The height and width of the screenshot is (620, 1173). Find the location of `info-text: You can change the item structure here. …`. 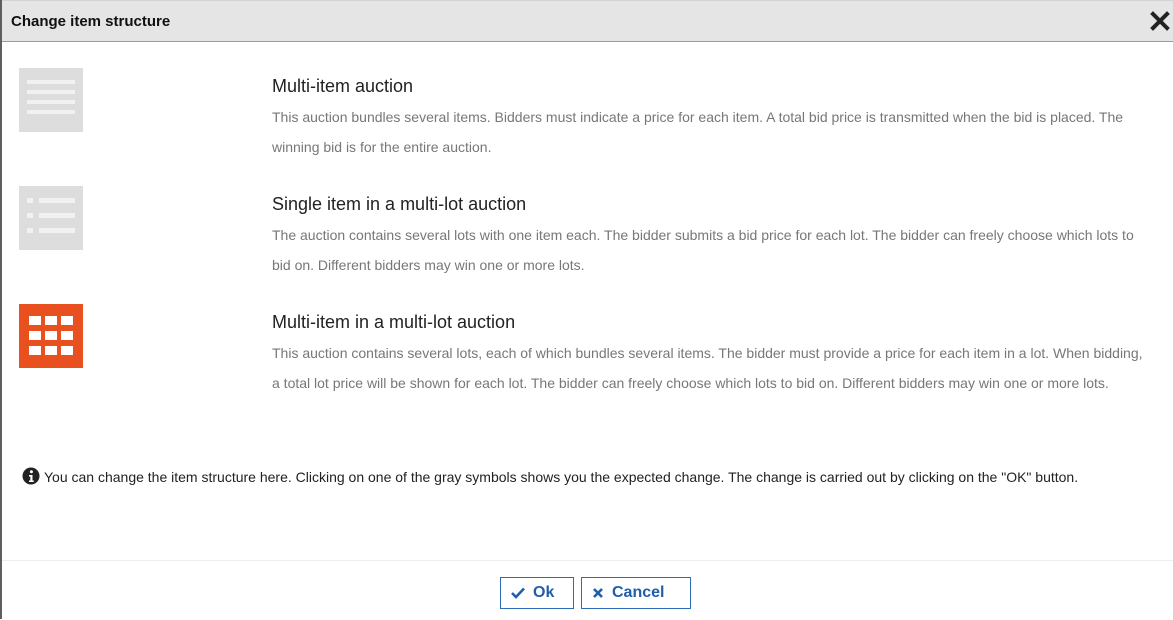

info-text: You can change the item structure here. … is located at coordinates (561, 477).